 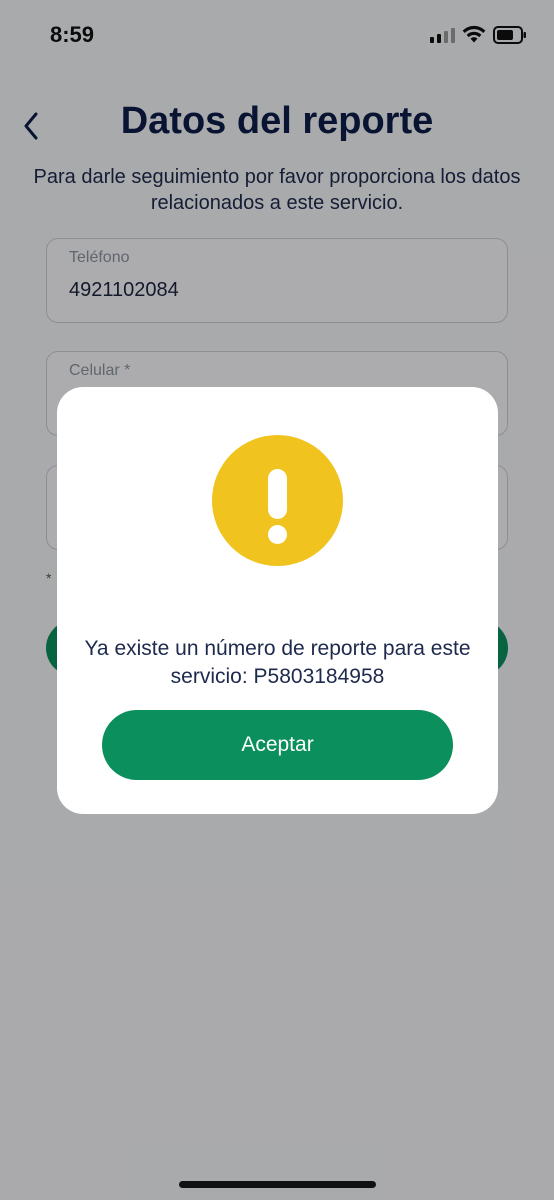 I want to click on warning-icon-dot, so click(x=277, y=534).